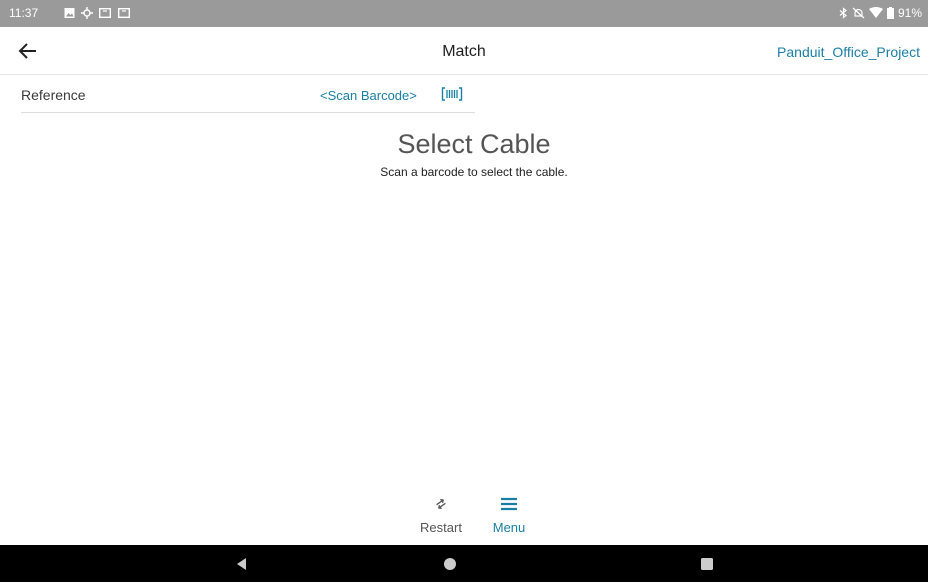  What do you see at coordinates (441, 504) in the screenshot?
I see `restart-icon` at bounding box center [441, 504].